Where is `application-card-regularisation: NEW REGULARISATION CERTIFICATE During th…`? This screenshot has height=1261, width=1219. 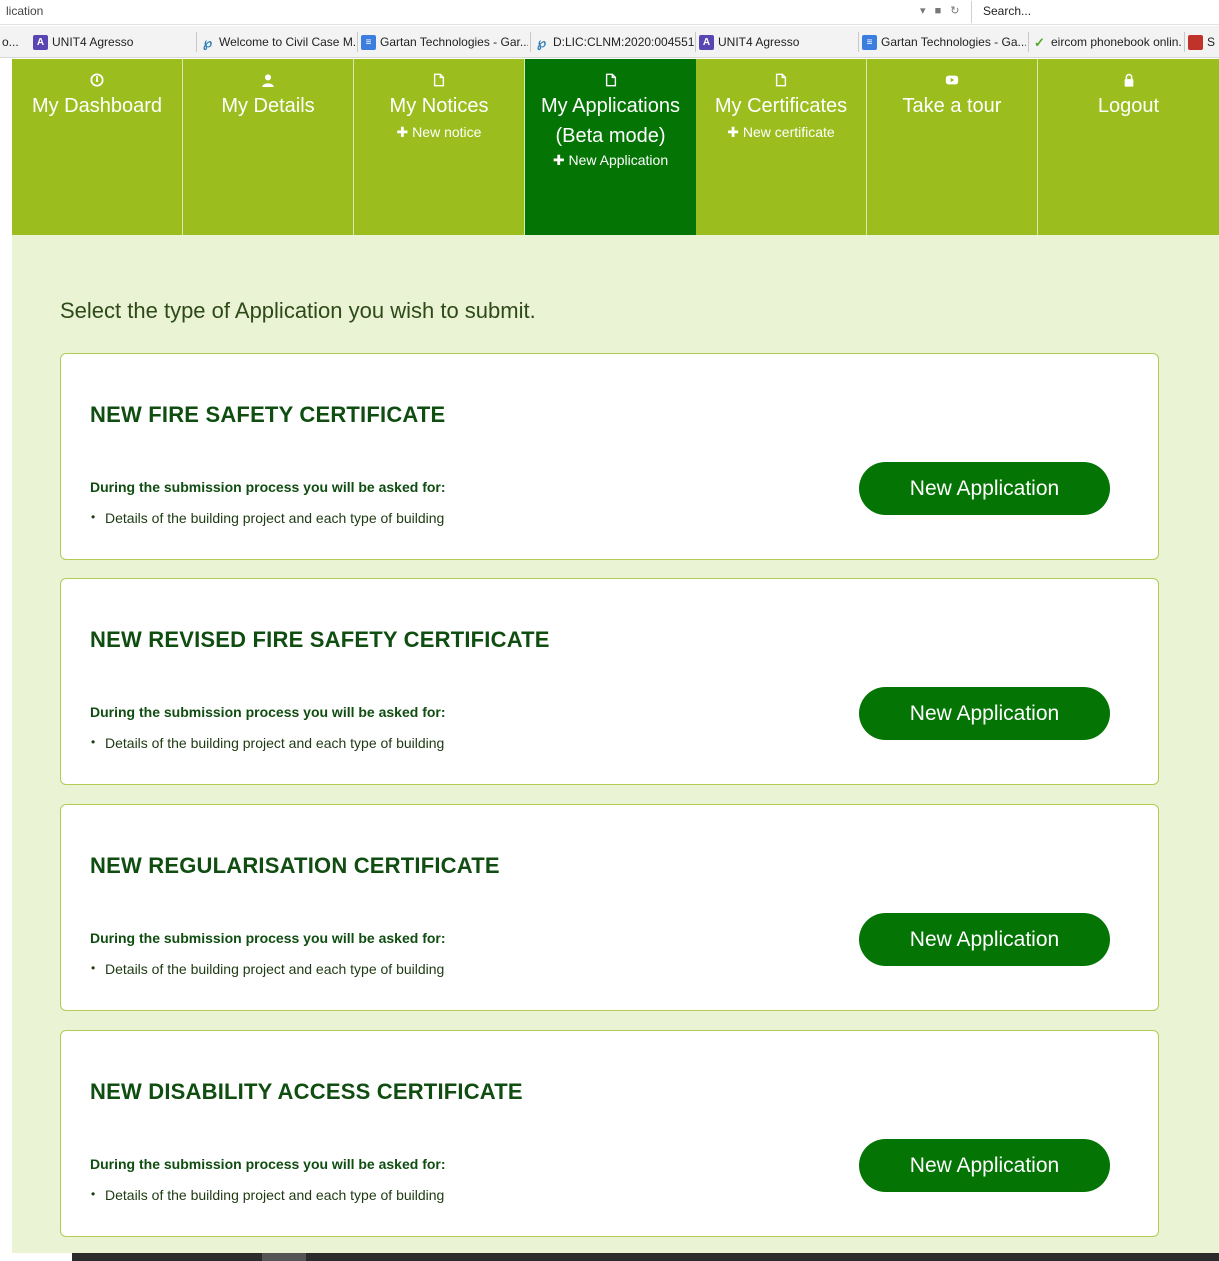
application-card-regularisation: NEW REGULARISATION CERTIFICATE During th… is located at coordinates (609, 907).